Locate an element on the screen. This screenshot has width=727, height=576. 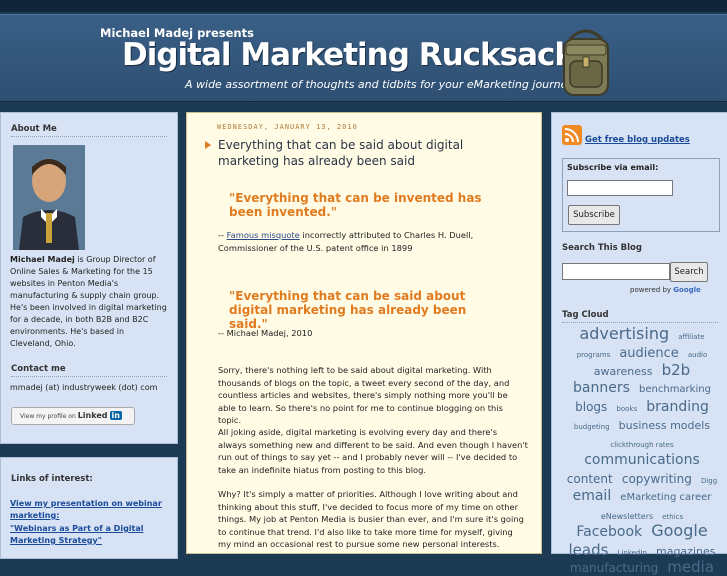
post-attribution-2: -- Michael Madej, 2010 is located at coordinates (265, 333).